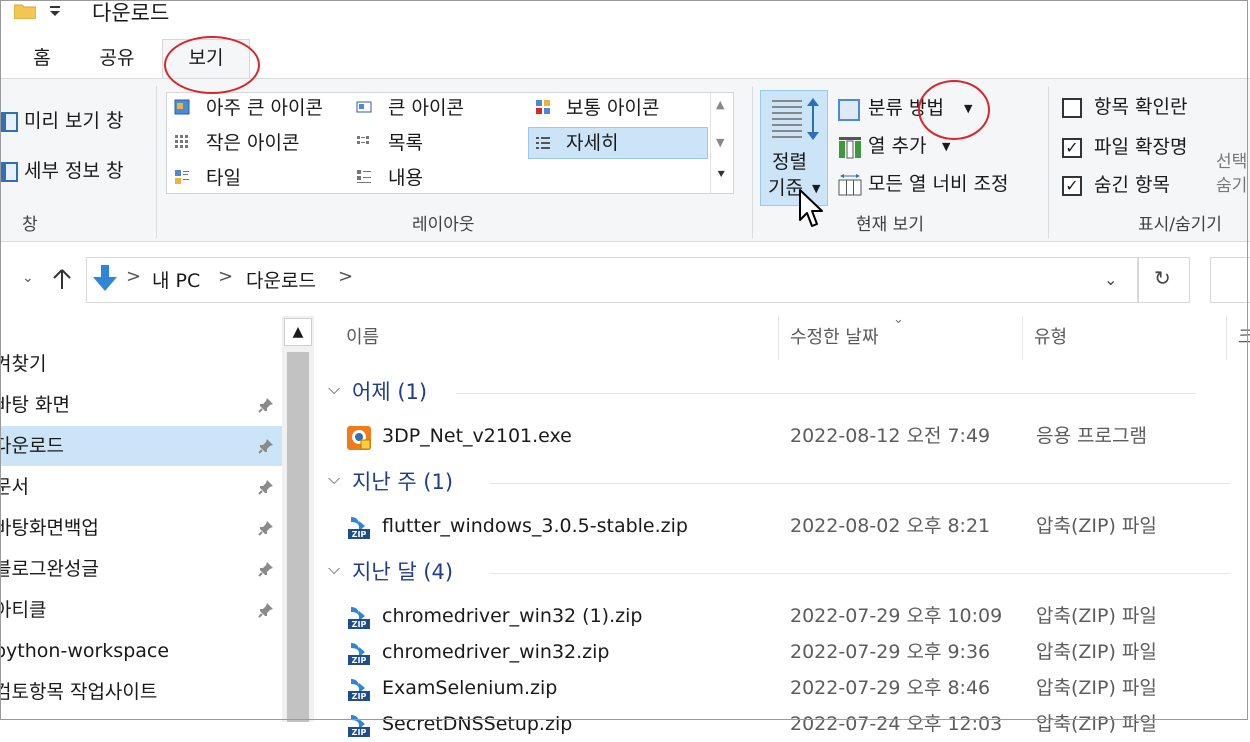 The width and height of the screenshot is (1250, 742). Describe the element at coordinates (73, 171) in the screenshot. I see `details-pane-button: 세부 정보 창` at that location.